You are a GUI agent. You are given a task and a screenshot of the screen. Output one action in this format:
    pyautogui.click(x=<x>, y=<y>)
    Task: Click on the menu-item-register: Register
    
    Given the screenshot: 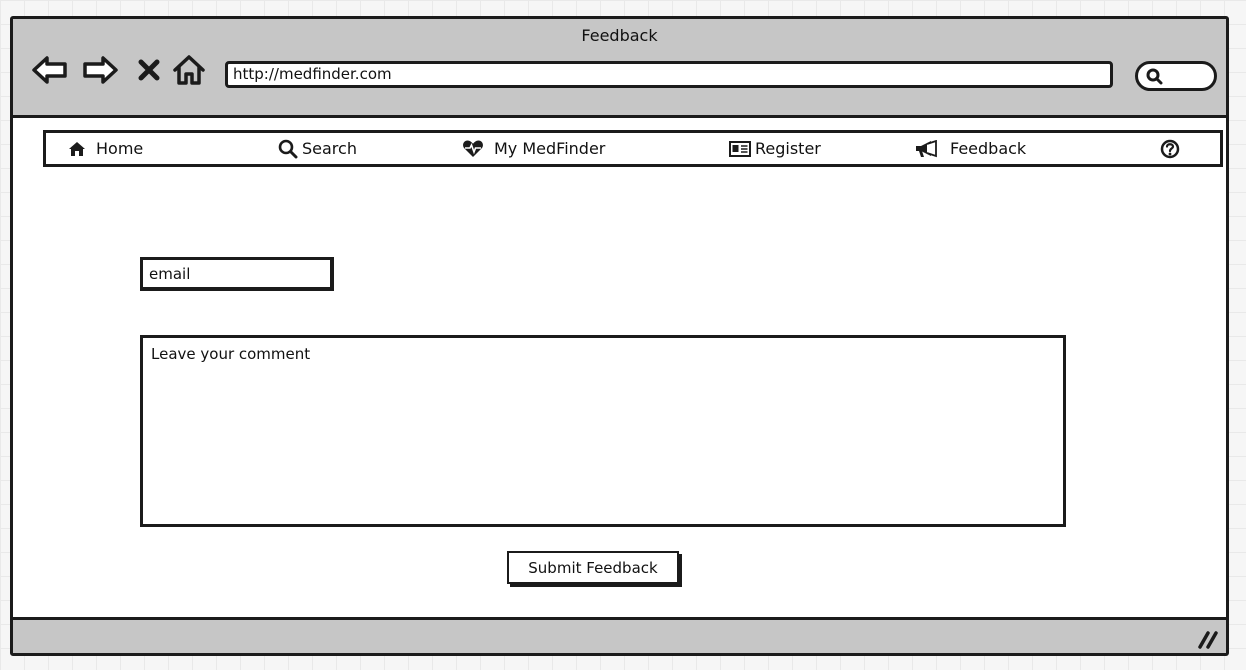 What is the action you would take?
    pyautogui.click(x=775, y=148)
    